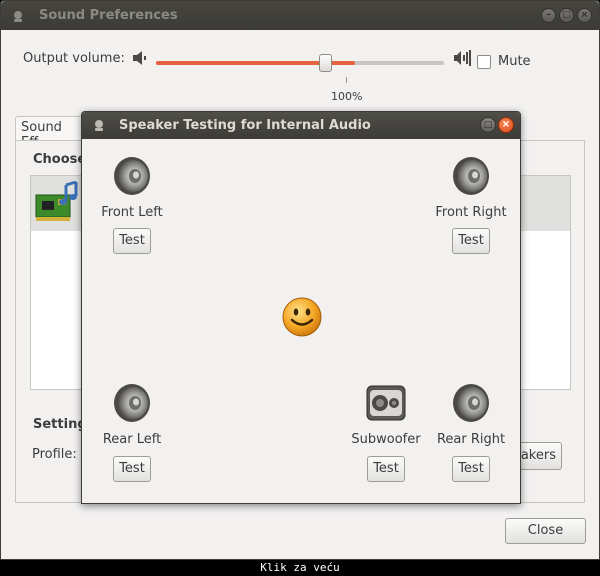 This screenshot has width=600, height=576. What do you see at coordinates (245, 125) in the screenshot?
I see `dialog-title: Speaker Testing for Internal Audio` at bounding box center [245, 125].